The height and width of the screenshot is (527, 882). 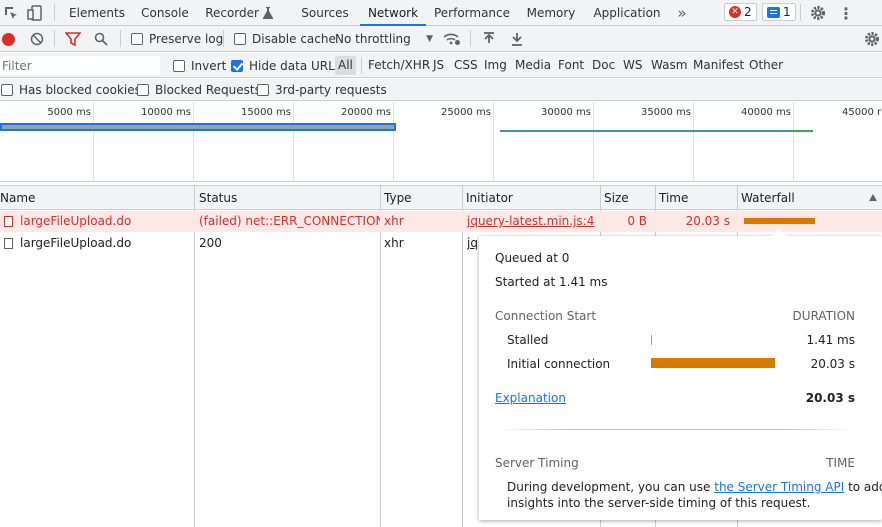 What do you see at coordinates (718, 65) in the screenshot?
I see `type-filter-manifest: Manifest` at bounding box center [718, 65].